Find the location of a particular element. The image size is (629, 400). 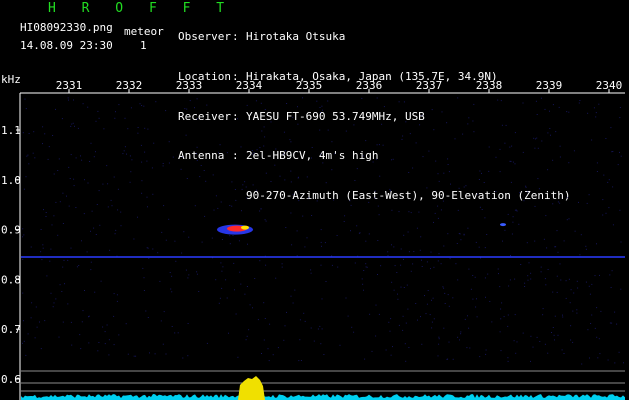

x-tick-label: 2340 is located at coordinates (609, 85).